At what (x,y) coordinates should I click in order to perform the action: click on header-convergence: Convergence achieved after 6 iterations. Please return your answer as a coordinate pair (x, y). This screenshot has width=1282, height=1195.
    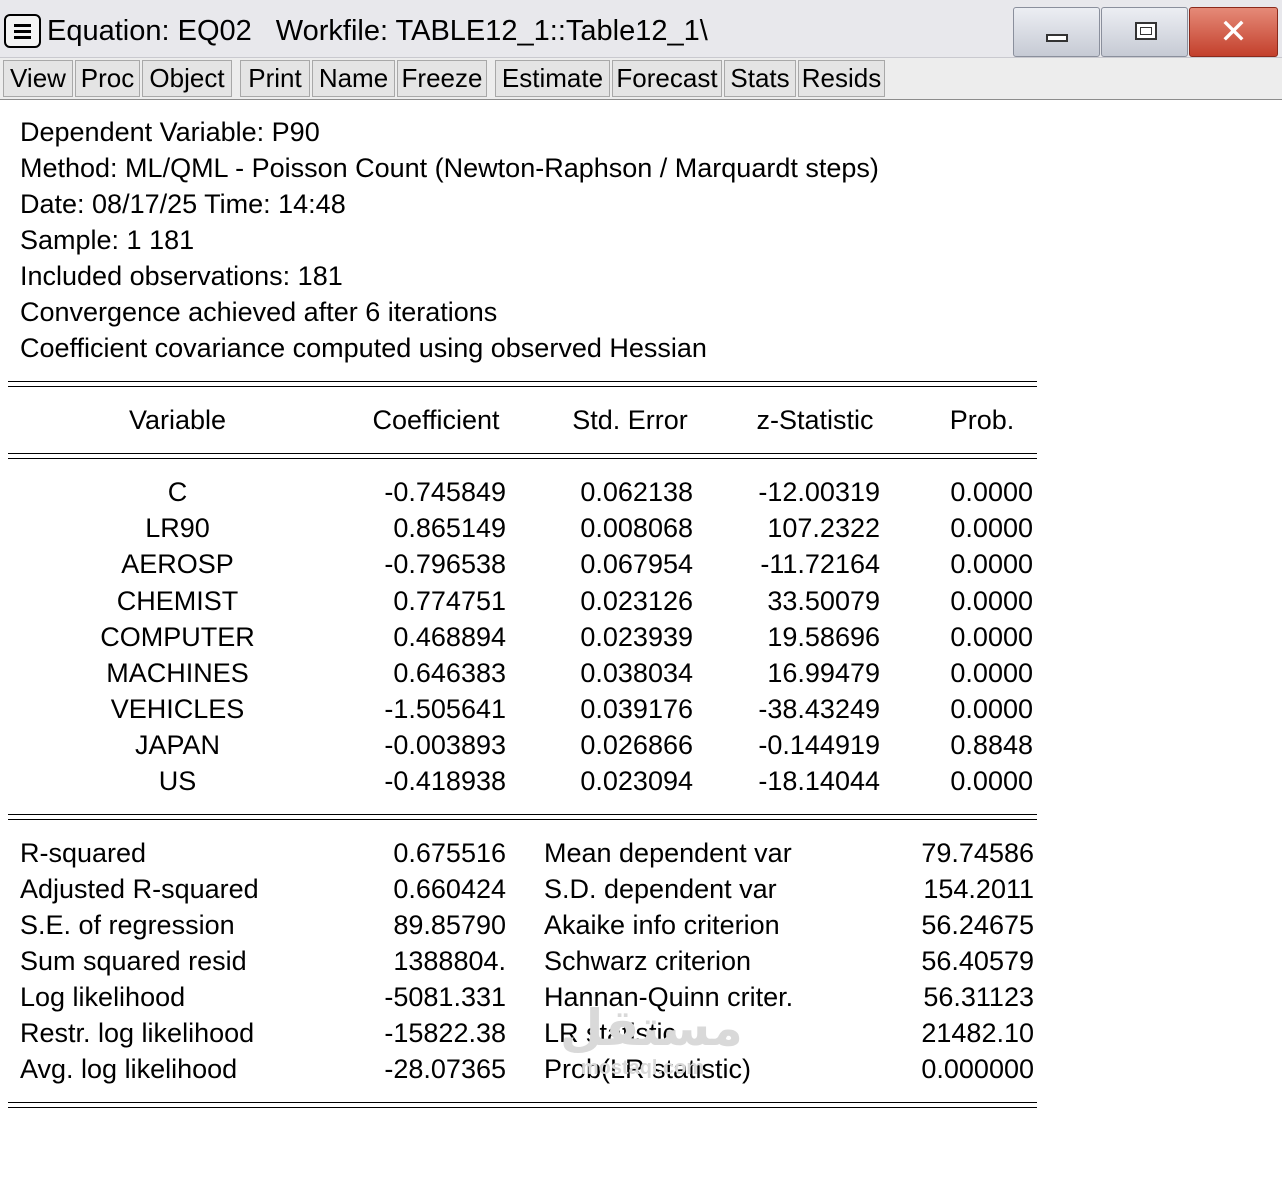
    Looking at the image, I should click on (259, 312).